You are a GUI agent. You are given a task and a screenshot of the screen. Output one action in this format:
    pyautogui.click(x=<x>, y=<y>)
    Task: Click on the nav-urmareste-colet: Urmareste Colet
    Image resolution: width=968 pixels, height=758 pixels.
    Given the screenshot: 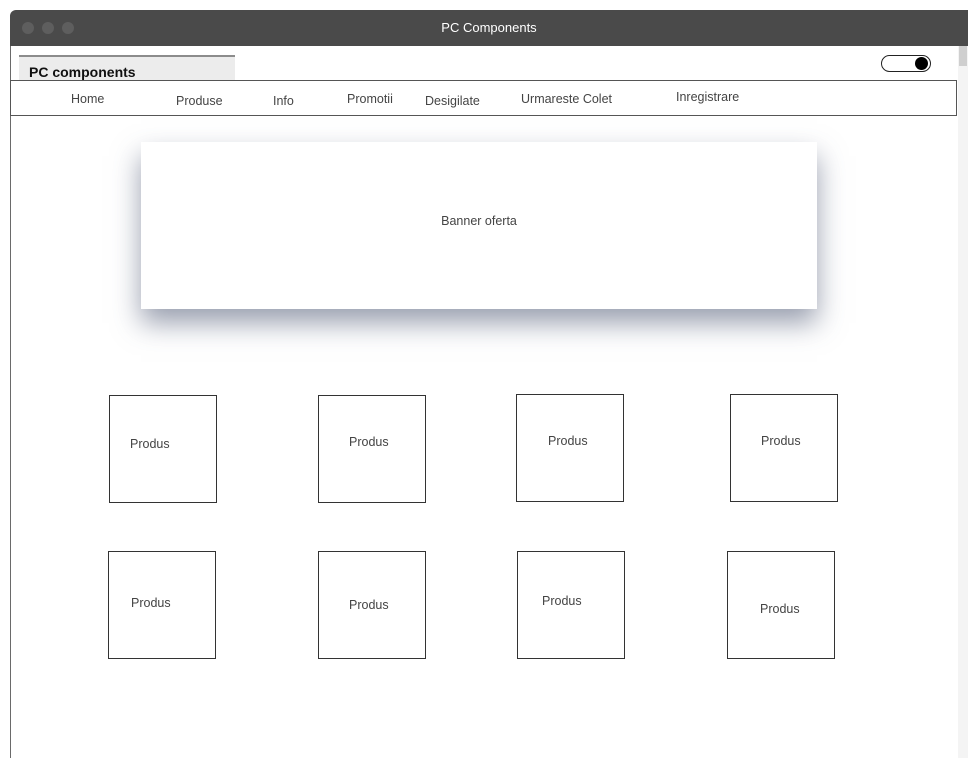 What is the action you would take?
    pyautogui.click(x=566, y=99)
    